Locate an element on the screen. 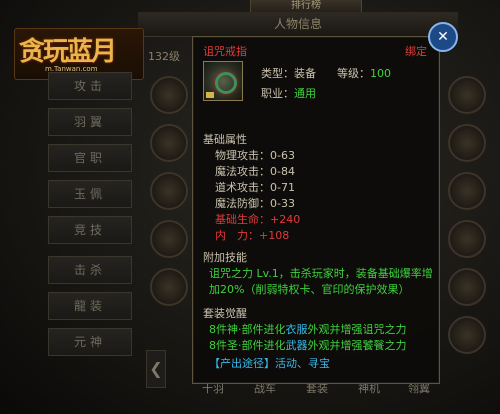 The height and width of the screenshot is (414, 500). stat-base-hp: 基础生命：+240 is located at coordinates (258, 219).